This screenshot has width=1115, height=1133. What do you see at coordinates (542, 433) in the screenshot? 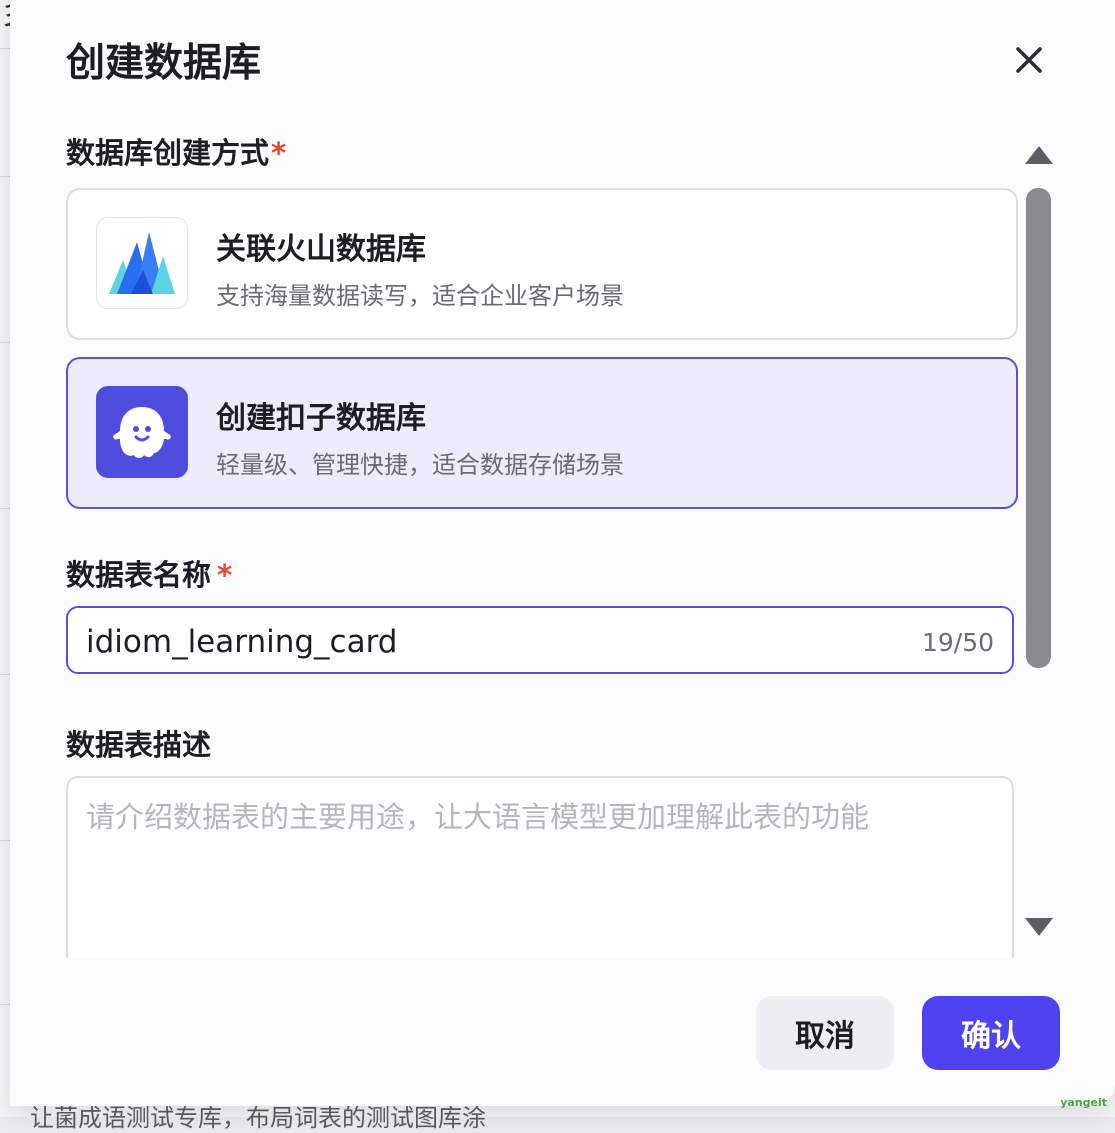
I see `option-coze-database: 创建扣子数据库 轻量级、管理快捷，适合数据存储场景` at bounding box center [542, 433].